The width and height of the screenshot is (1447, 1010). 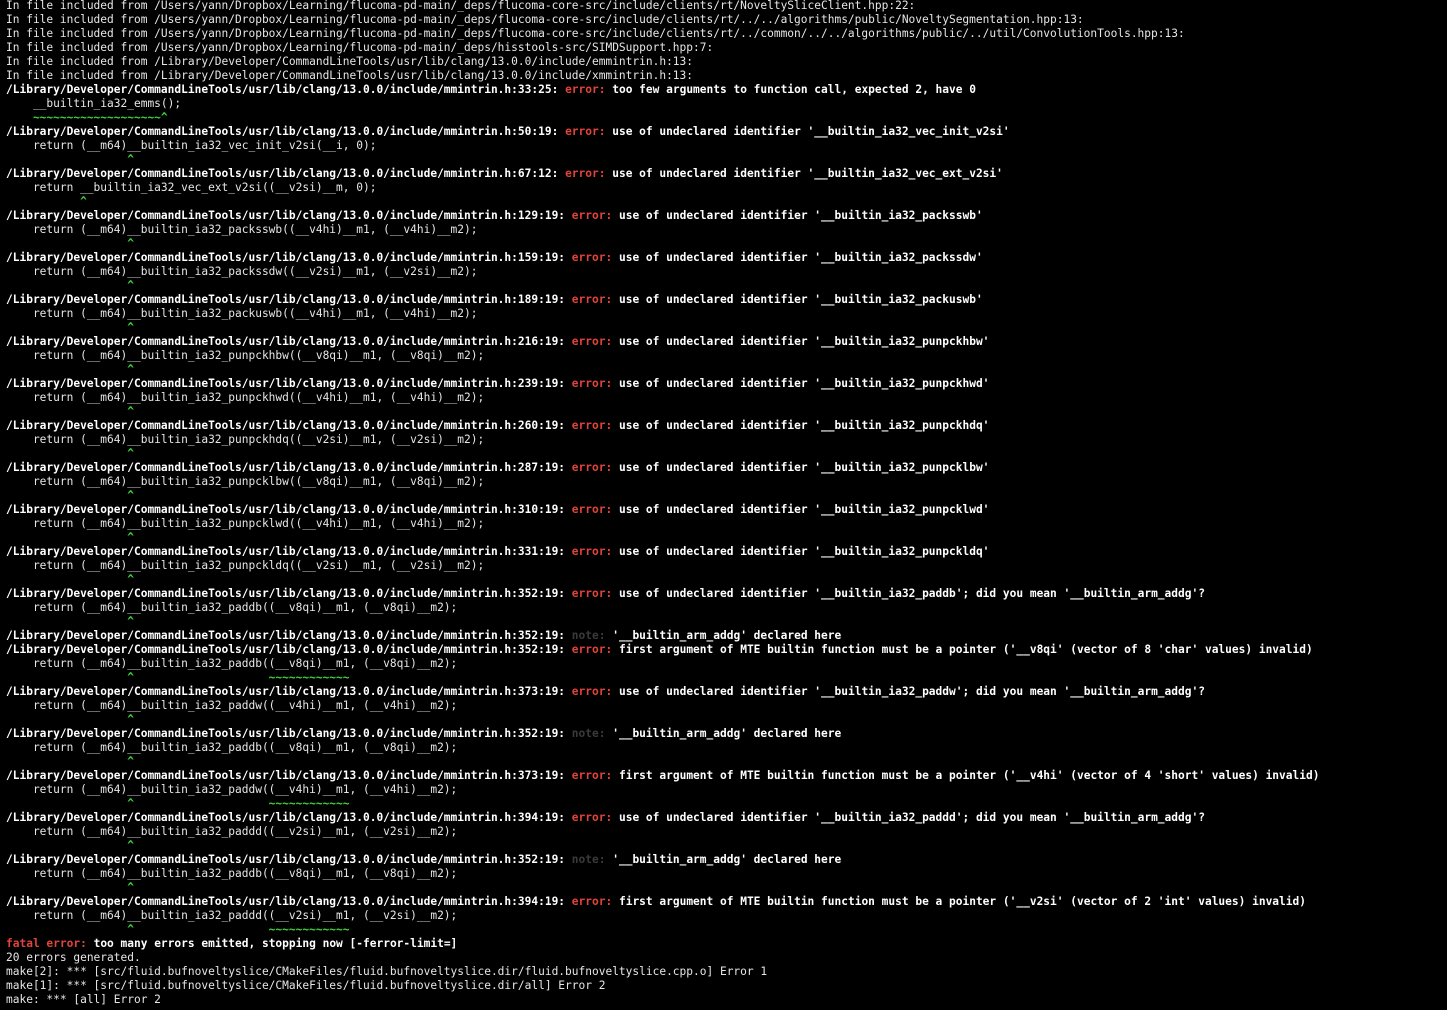 What do you see at coordinates (87, 117) in the screenshot?
I see `caret-marker: ~~~~~~~~~~~~~~~~~~~^` at bounding box center [87, 117].